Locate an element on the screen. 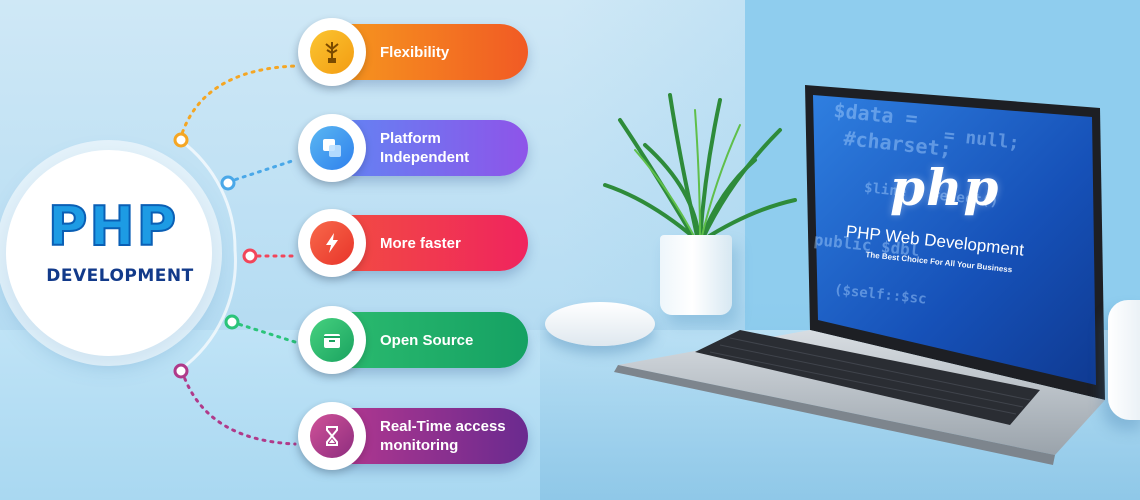 Image resolution: width=1140 pixels, height=500 pixels. feature-real-time-access-monitoring: Real-Time access monitoring is located at coordinates (413, 436).